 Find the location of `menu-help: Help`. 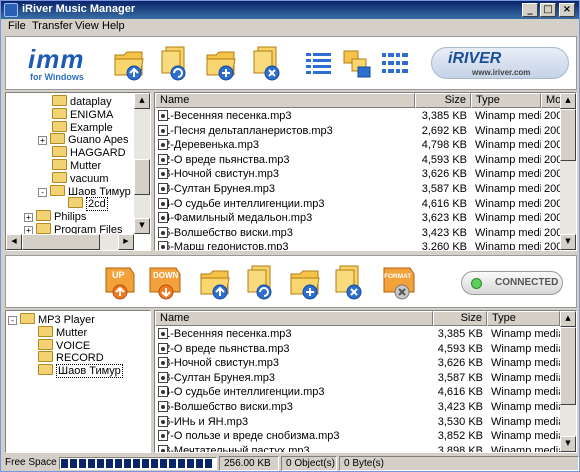

menu-help: Help is located at coordinates (113, 26).